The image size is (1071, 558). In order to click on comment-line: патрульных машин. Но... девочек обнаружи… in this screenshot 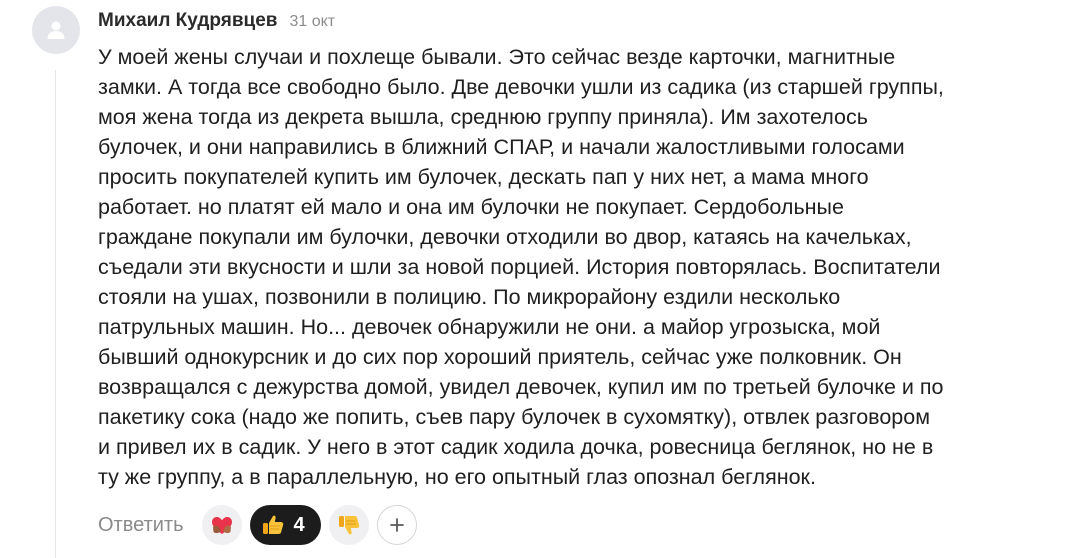, I will do `click(489, 327)`.